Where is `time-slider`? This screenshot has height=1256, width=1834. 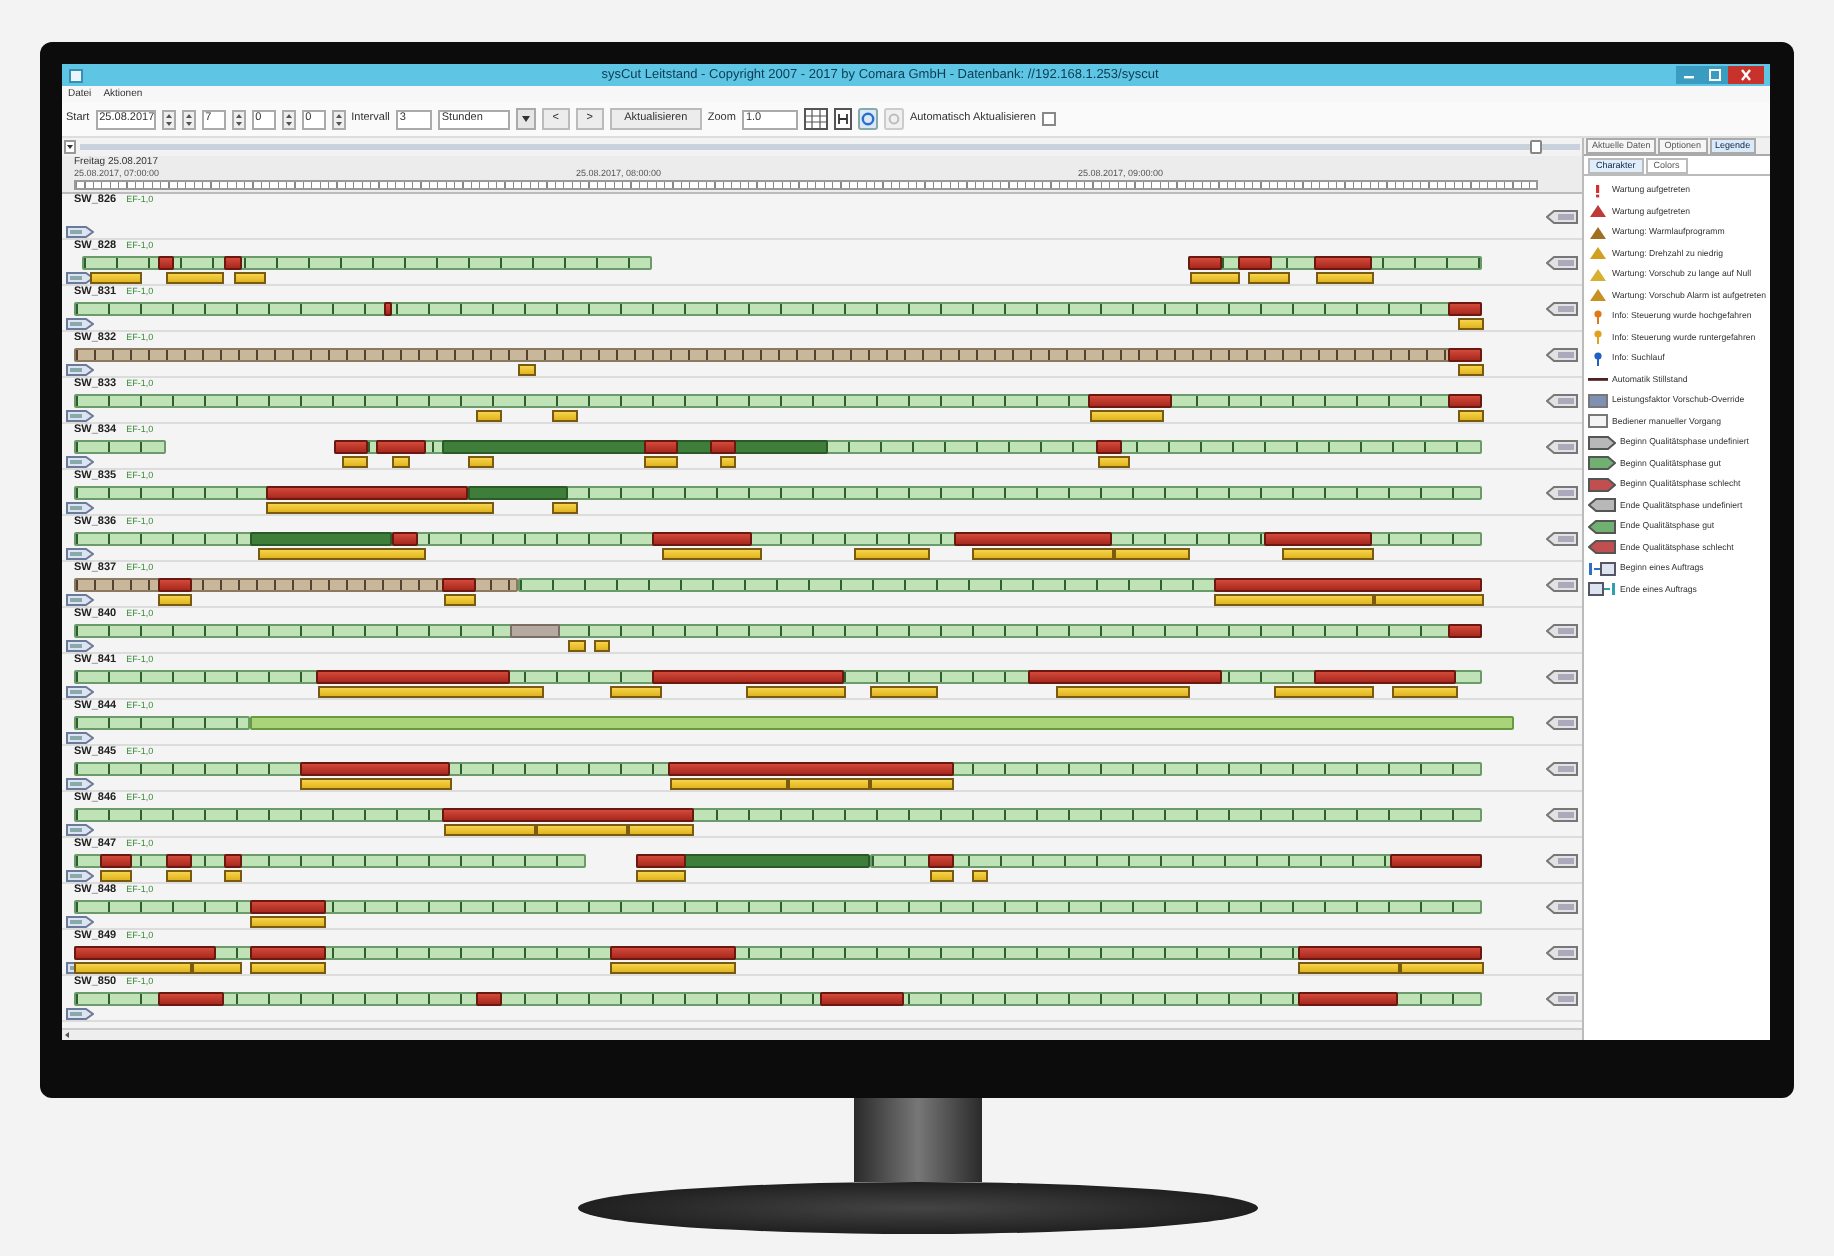 time-slider is located at coordinates (830, 147).